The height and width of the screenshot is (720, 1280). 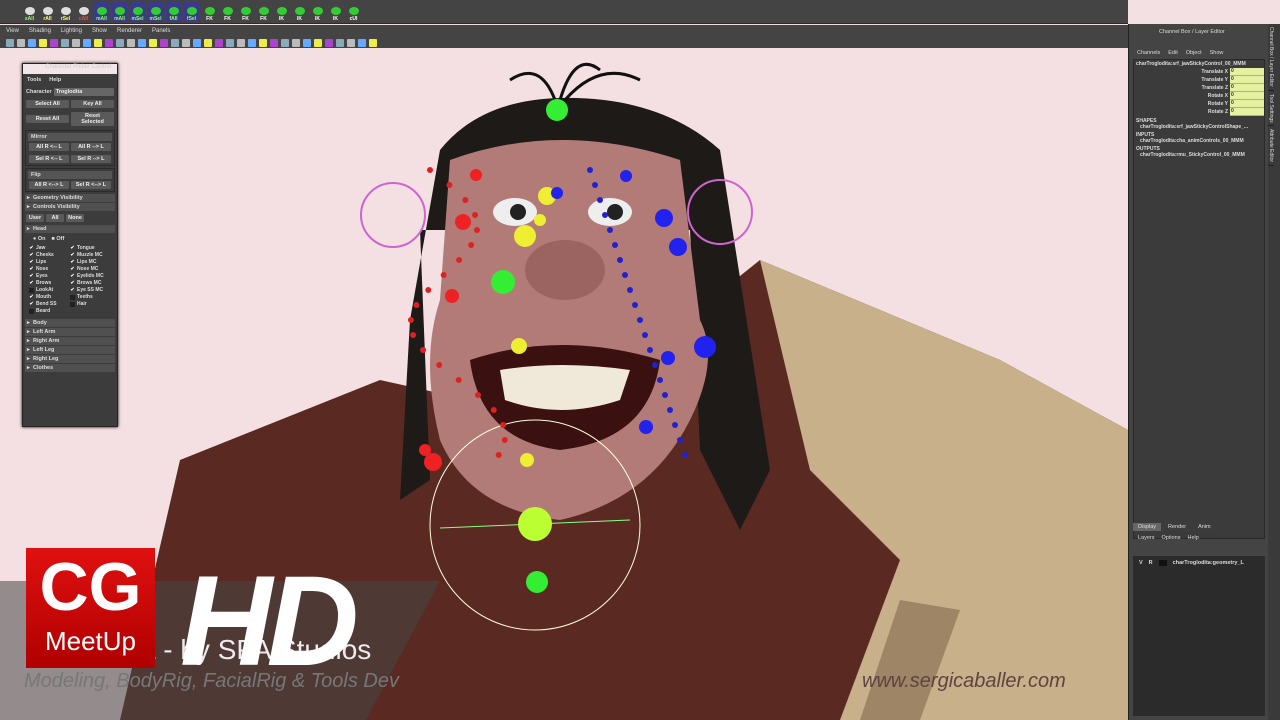 I want to click on checkbox-hair: Hair, so click(x=90, y=304).